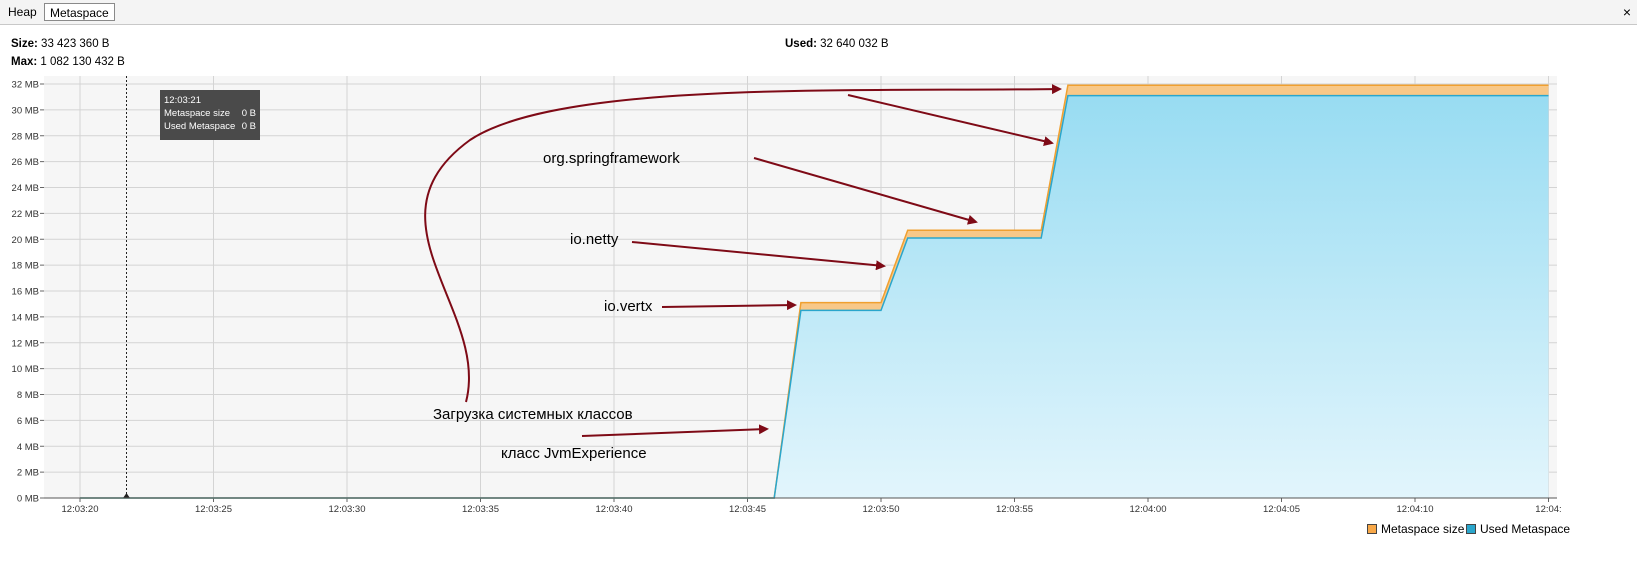 This screenshot has width=1637, height=566. I want to click on legend-label-used: Used Metaspace, so click(1525, 529).